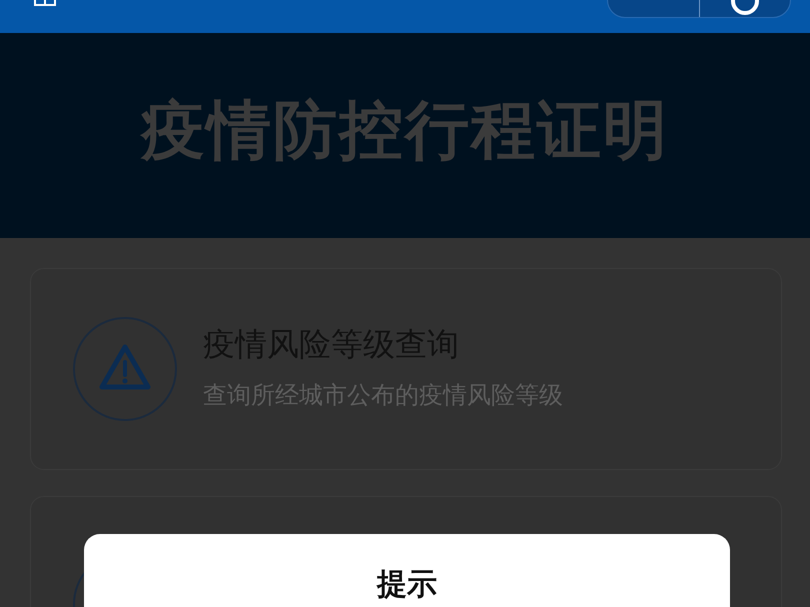  What do you see at coordinates (407, 584) in the screenshot?
I see `dialog-title: 提示` at bounding box center [407, 584].